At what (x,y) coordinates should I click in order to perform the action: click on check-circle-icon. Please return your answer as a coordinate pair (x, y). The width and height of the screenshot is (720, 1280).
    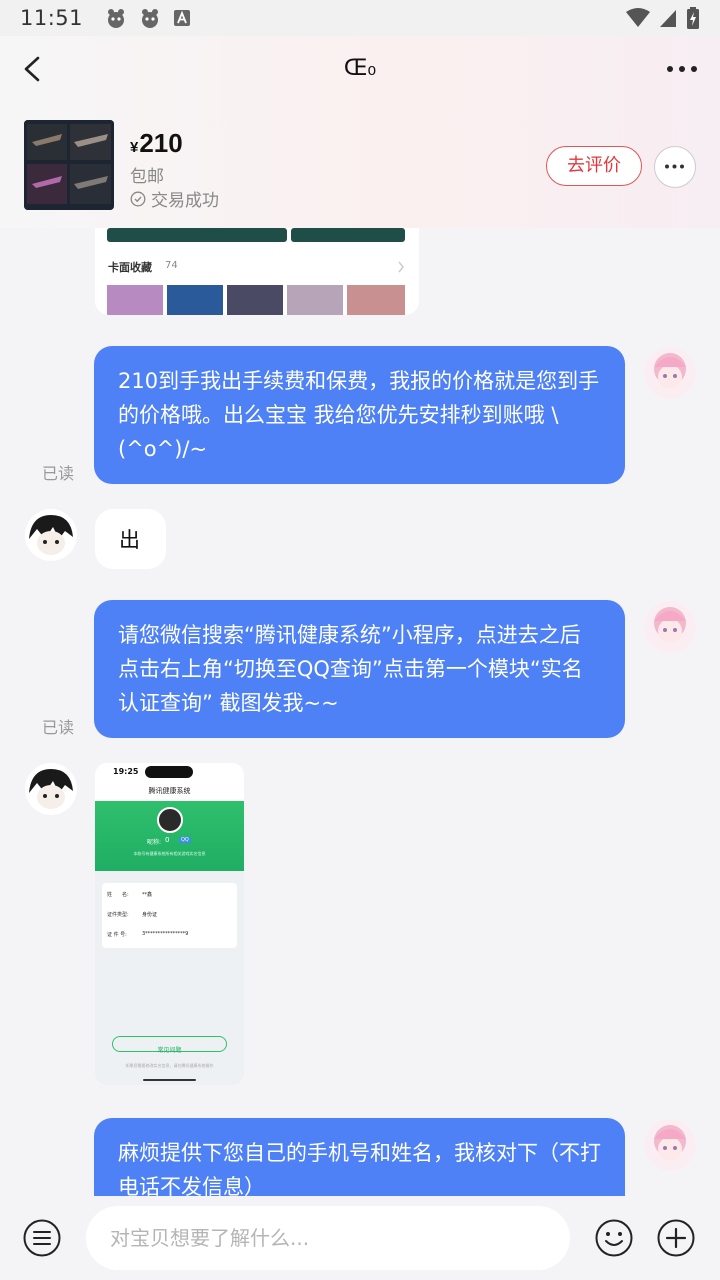
    Looking at the image, I should click on (138, 198).